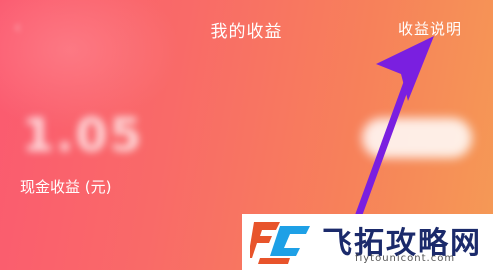  What do you see at coordinates (83, 135) in the screenshot?
I see `cash-earnings-amount: 1.05` at bounding box center [83, 135].